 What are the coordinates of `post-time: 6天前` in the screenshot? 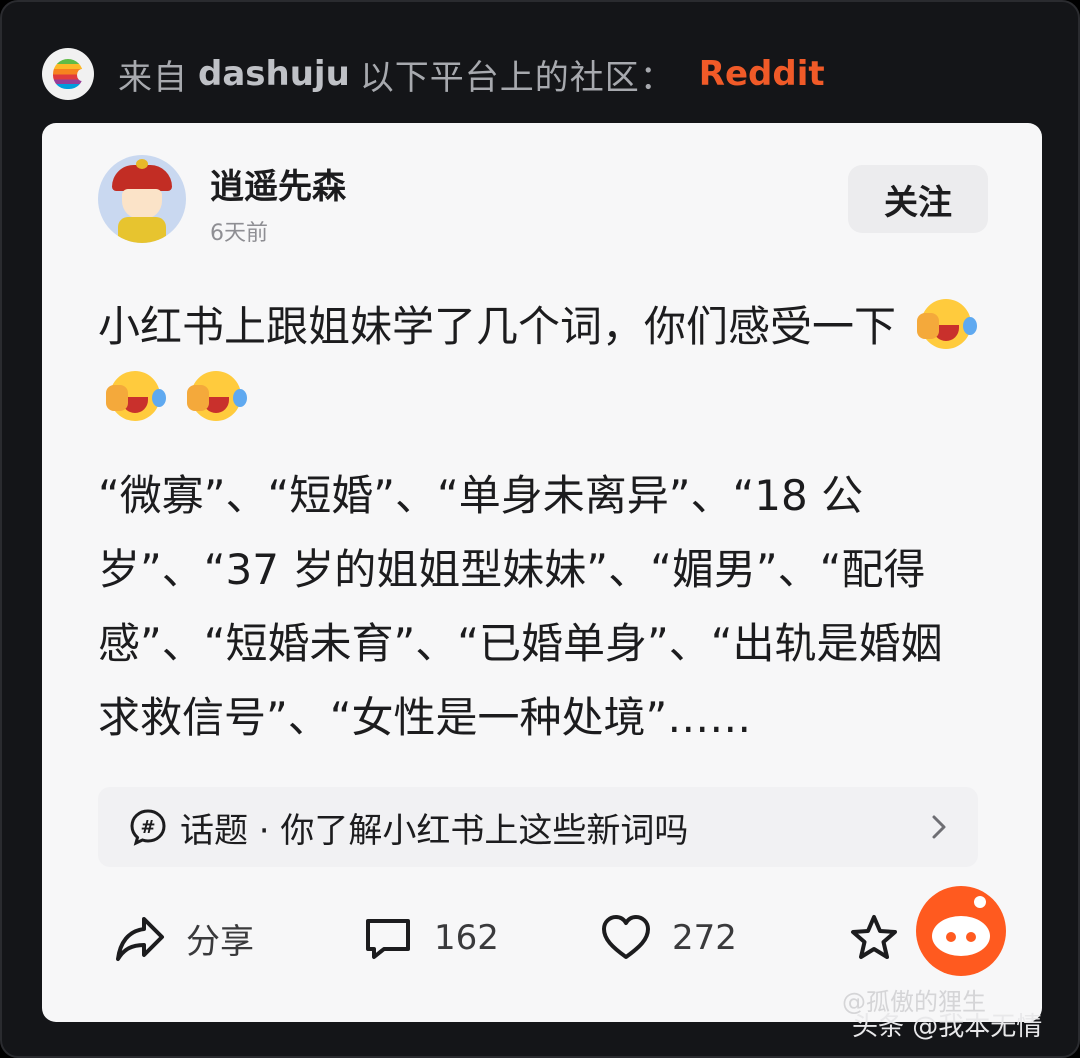 It's located at (239, 233).